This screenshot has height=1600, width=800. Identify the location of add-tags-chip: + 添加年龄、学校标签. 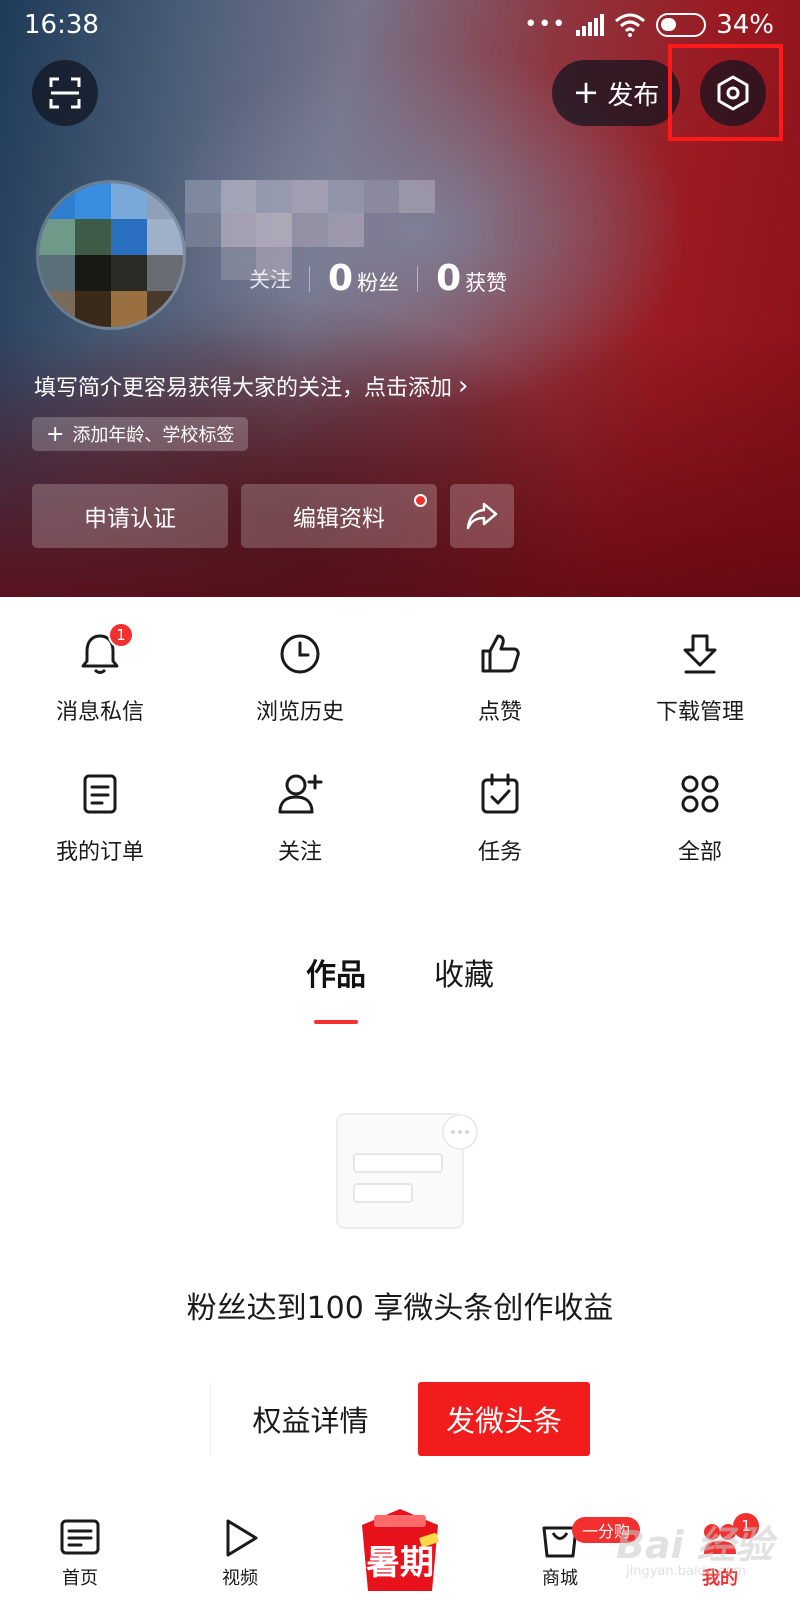
(140, 434).